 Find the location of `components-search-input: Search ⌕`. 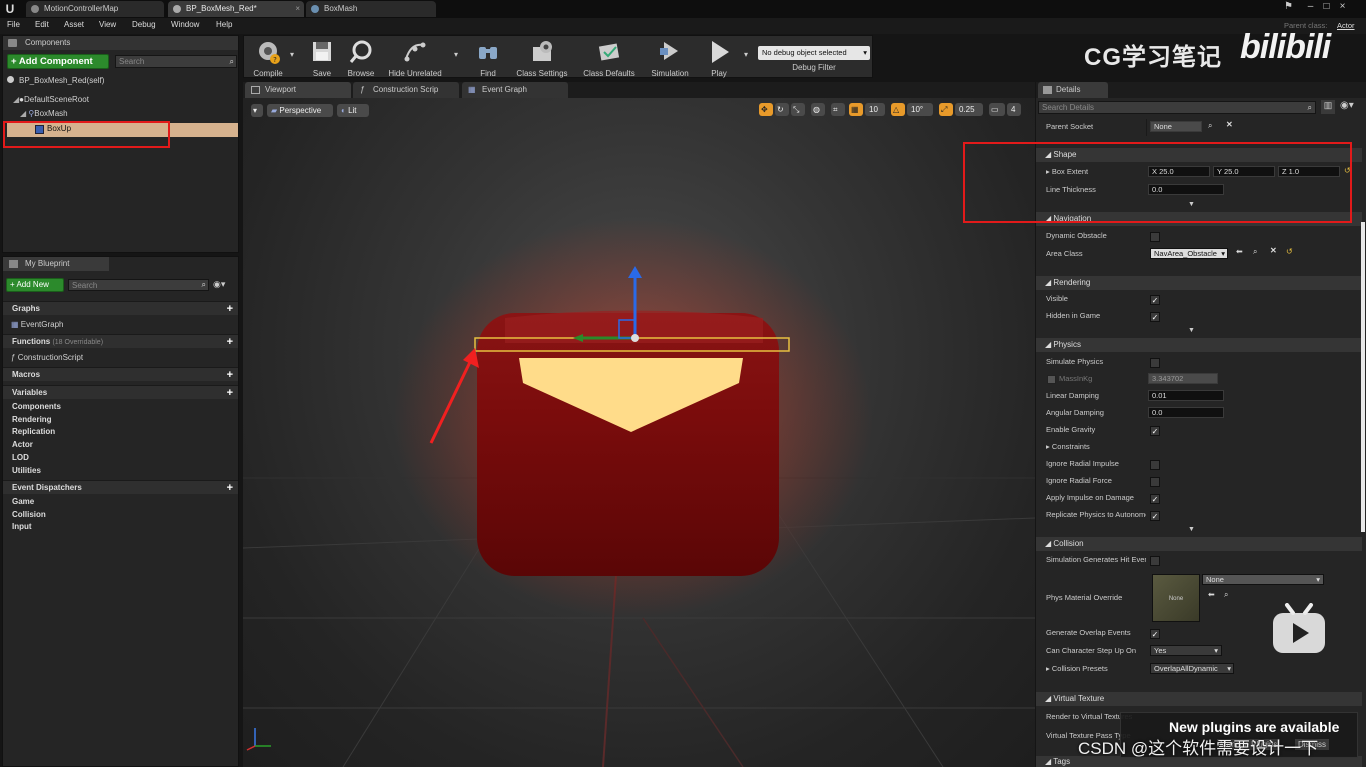

components-search-input: Search ⌕ is located at coordinates (176, 61).